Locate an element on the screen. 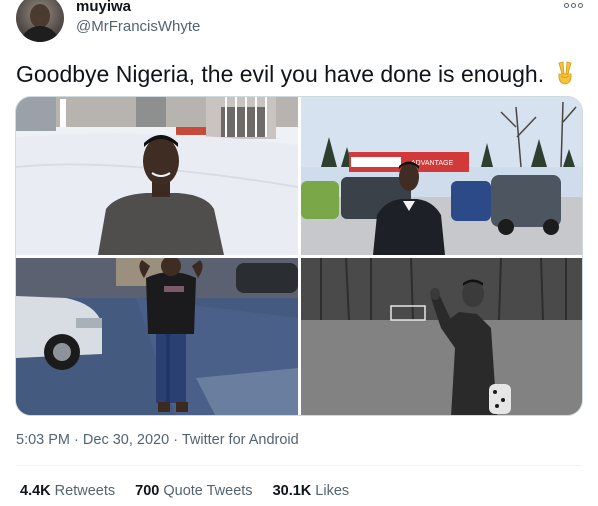  user-handle: @MrFrancisWhyte is located at coordinates (138, 26).